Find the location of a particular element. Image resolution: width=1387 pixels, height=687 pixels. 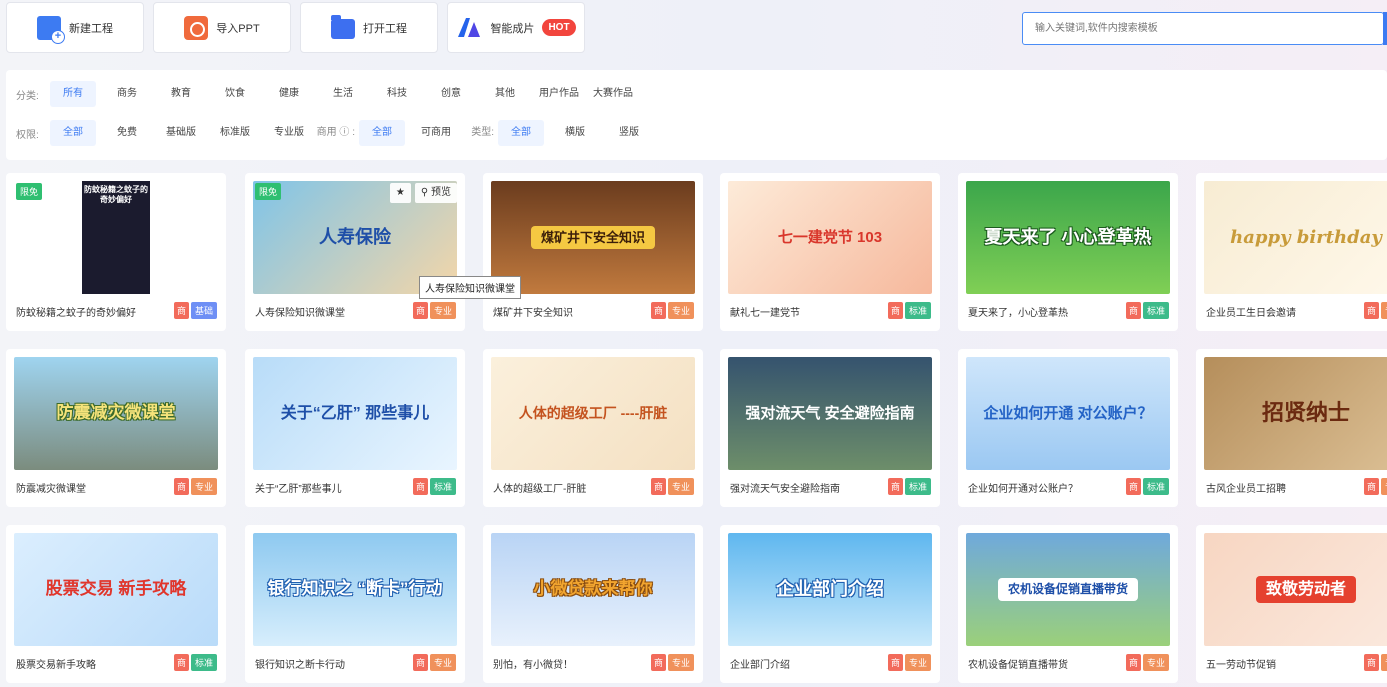

template-card: 致敬劳动者五一劳动节促销 商专业 is located at coordinates (1291, 604).